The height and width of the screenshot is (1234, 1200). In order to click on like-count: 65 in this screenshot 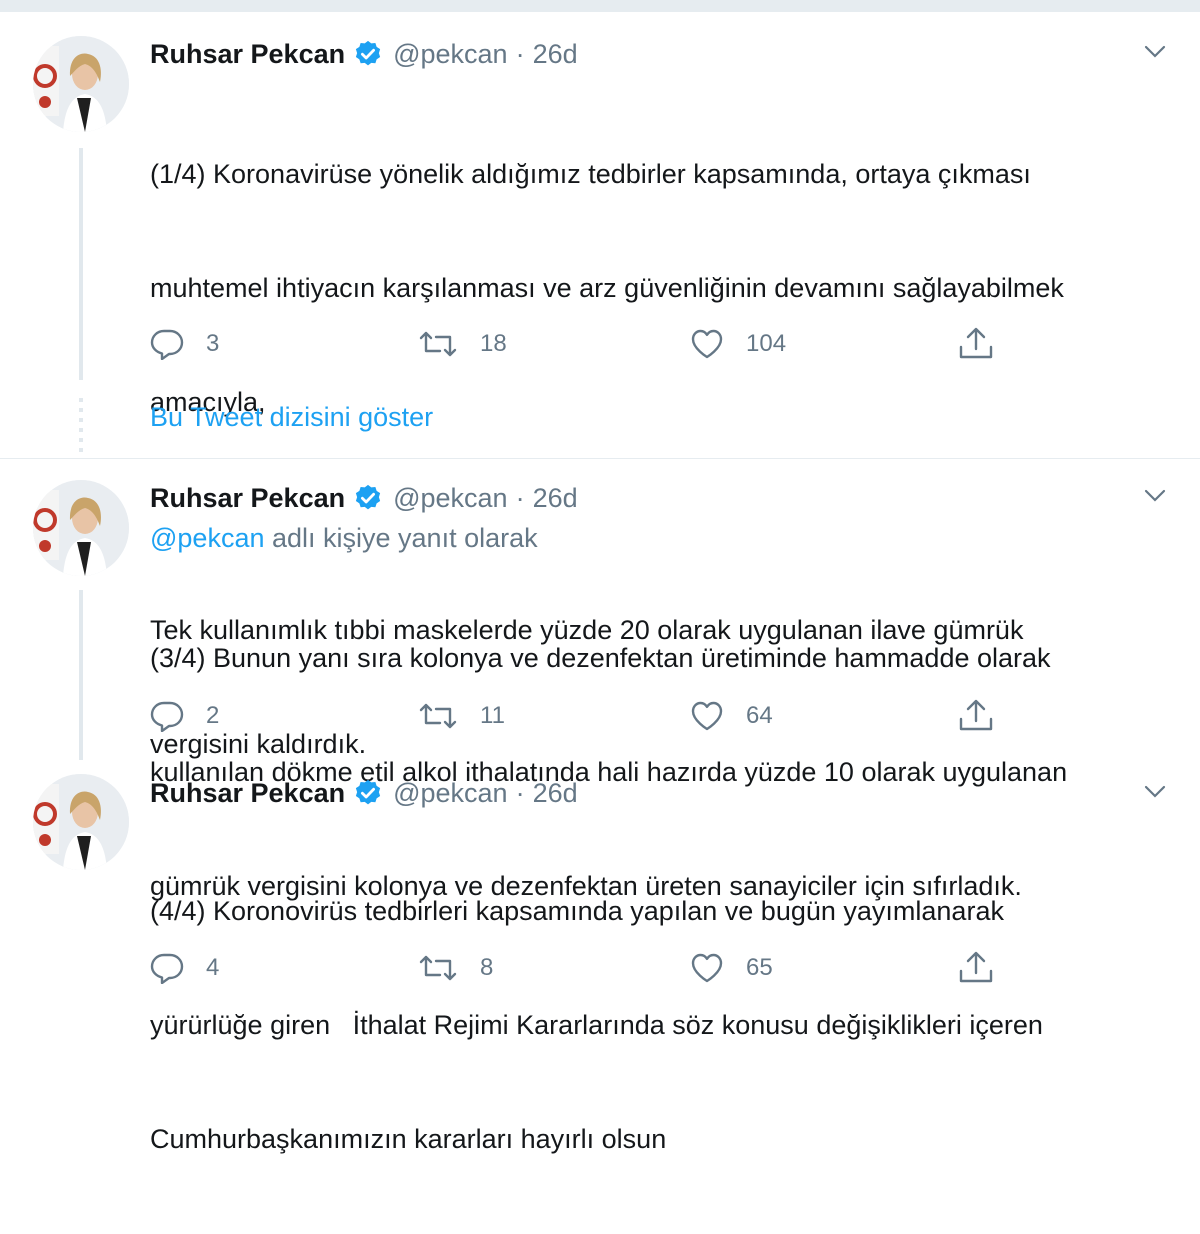, I will do `click(759, 967)`.